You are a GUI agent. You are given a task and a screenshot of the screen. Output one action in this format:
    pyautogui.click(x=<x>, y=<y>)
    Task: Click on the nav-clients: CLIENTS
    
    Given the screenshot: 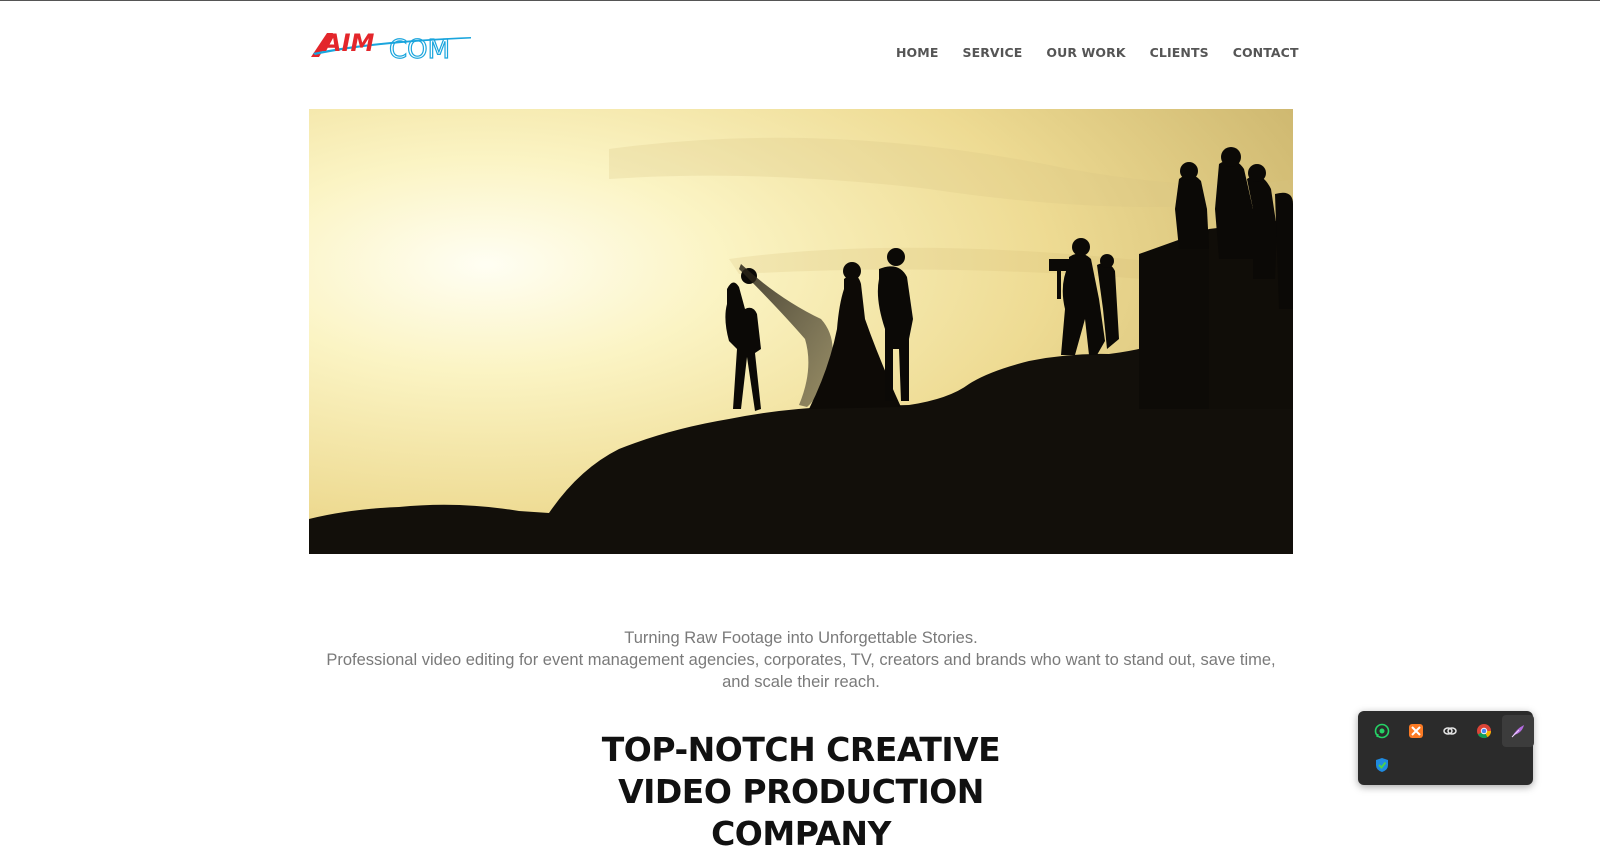 What is the action you would take?
    pyautogui.click(x=1179, y=52)
    